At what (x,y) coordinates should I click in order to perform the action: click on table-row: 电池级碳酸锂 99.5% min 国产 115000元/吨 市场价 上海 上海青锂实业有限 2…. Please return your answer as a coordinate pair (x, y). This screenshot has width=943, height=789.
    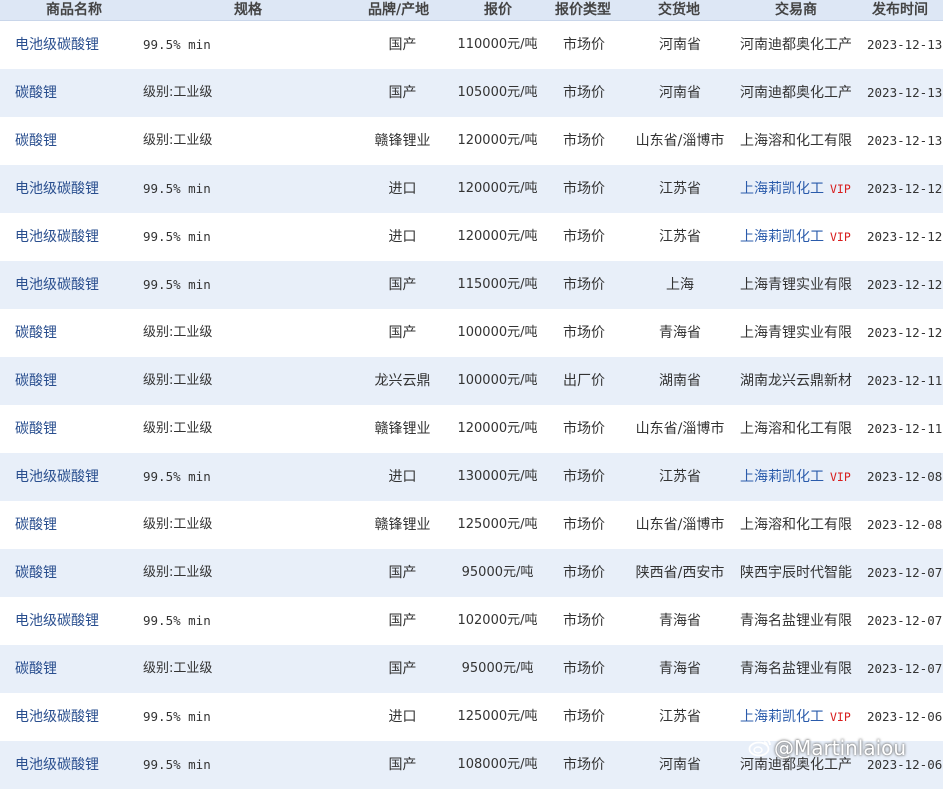
    Looking at the image, I should click on (471, 285).